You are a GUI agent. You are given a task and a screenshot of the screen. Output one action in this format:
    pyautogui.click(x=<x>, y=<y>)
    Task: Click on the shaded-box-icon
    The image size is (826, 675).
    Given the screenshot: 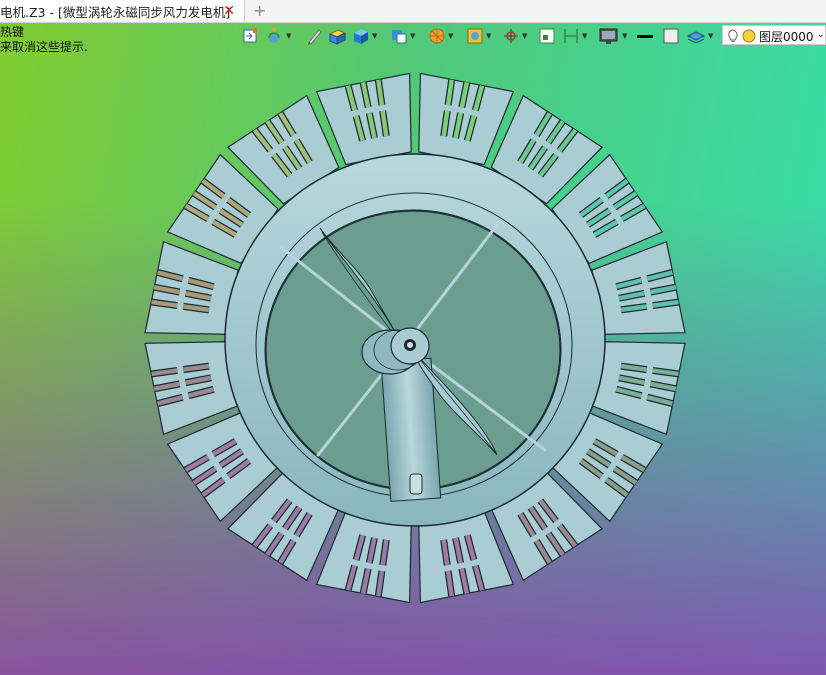 What is the action you would take?
    pyautogui.click(x=337, y=36)
    